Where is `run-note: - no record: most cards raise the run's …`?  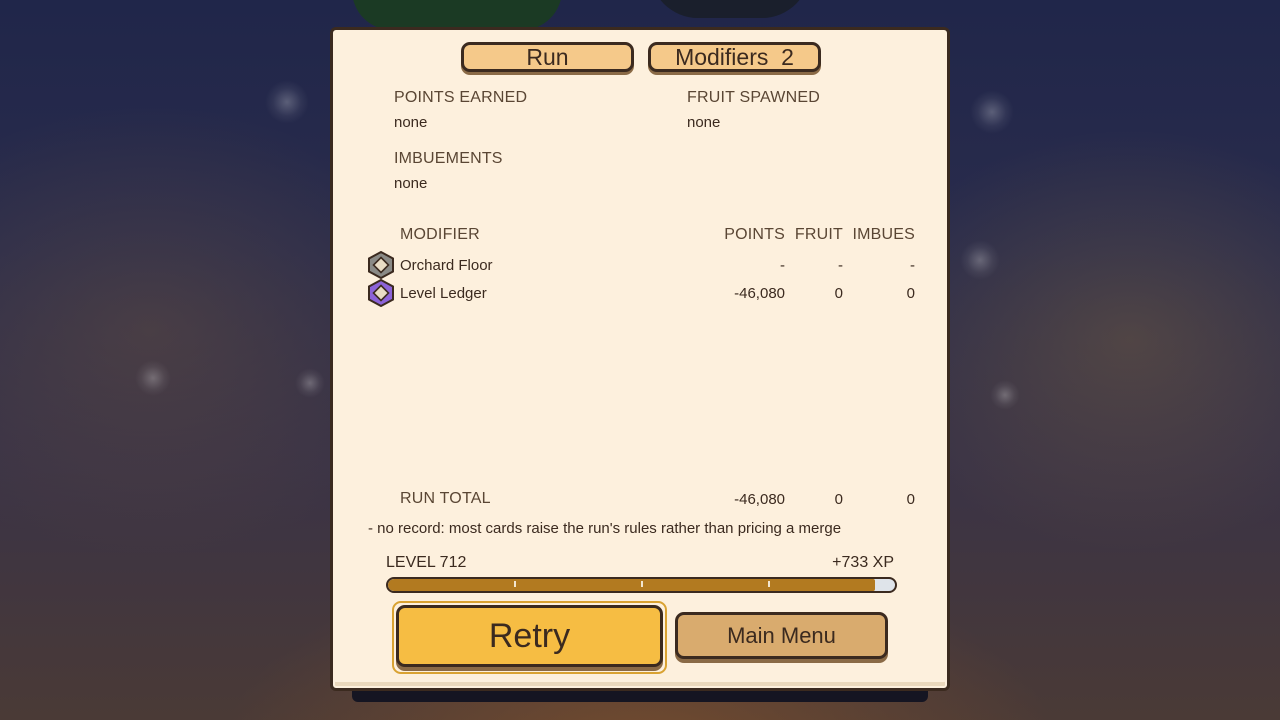
run-note: - no record: most cards raise the run's … is located at coordinates (605, 528).